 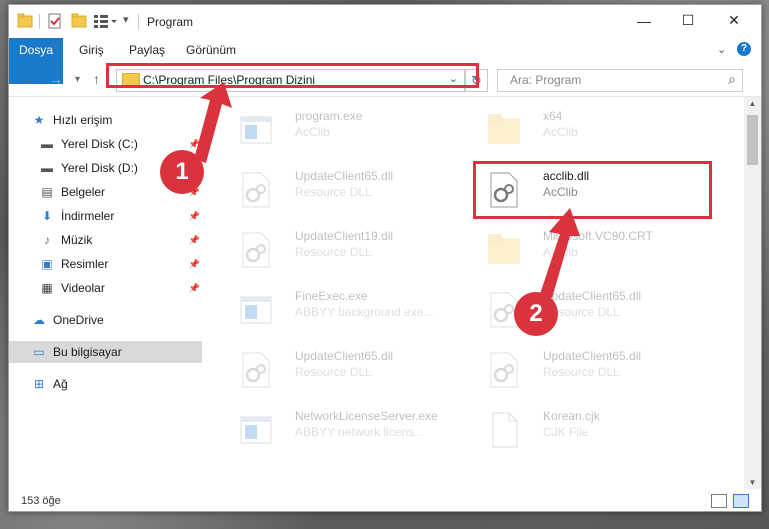 I want to click on title-bar: ▾ Program — ☐ ✕, so click(x=385, y=21).